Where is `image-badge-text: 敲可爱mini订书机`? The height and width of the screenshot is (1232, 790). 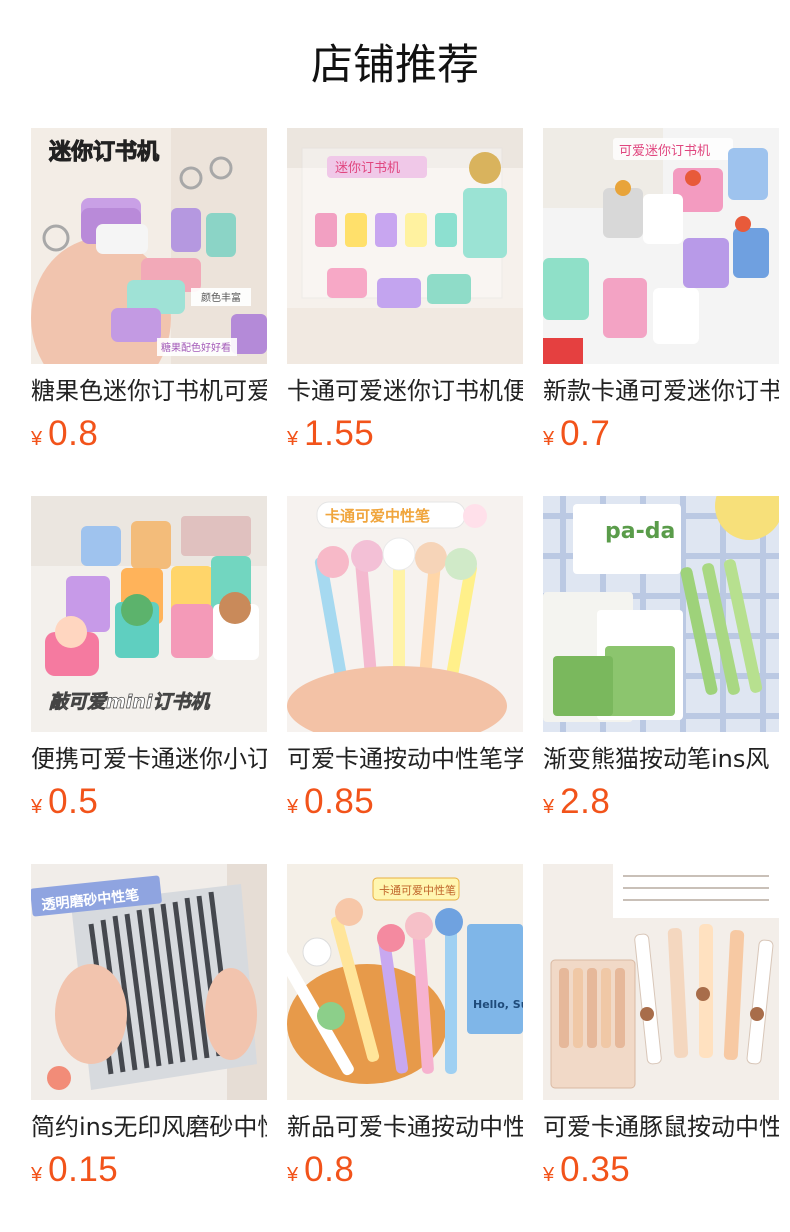 image-badge-text: 敲可爱mini订书机 is located at coordinates (130, 702).